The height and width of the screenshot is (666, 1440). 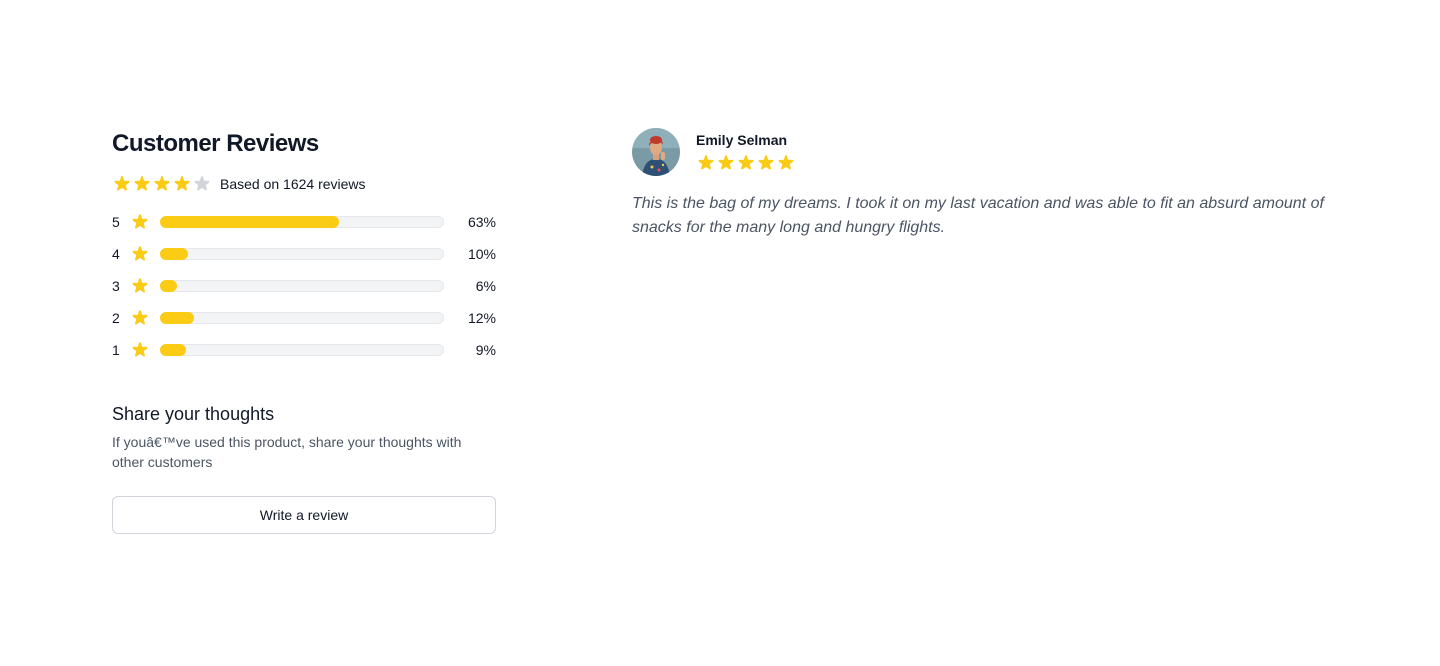 What do you see at coordinates (656, 152) in the screenshot?
I see `reviewer-avatar` at bounding box center [656, 152].